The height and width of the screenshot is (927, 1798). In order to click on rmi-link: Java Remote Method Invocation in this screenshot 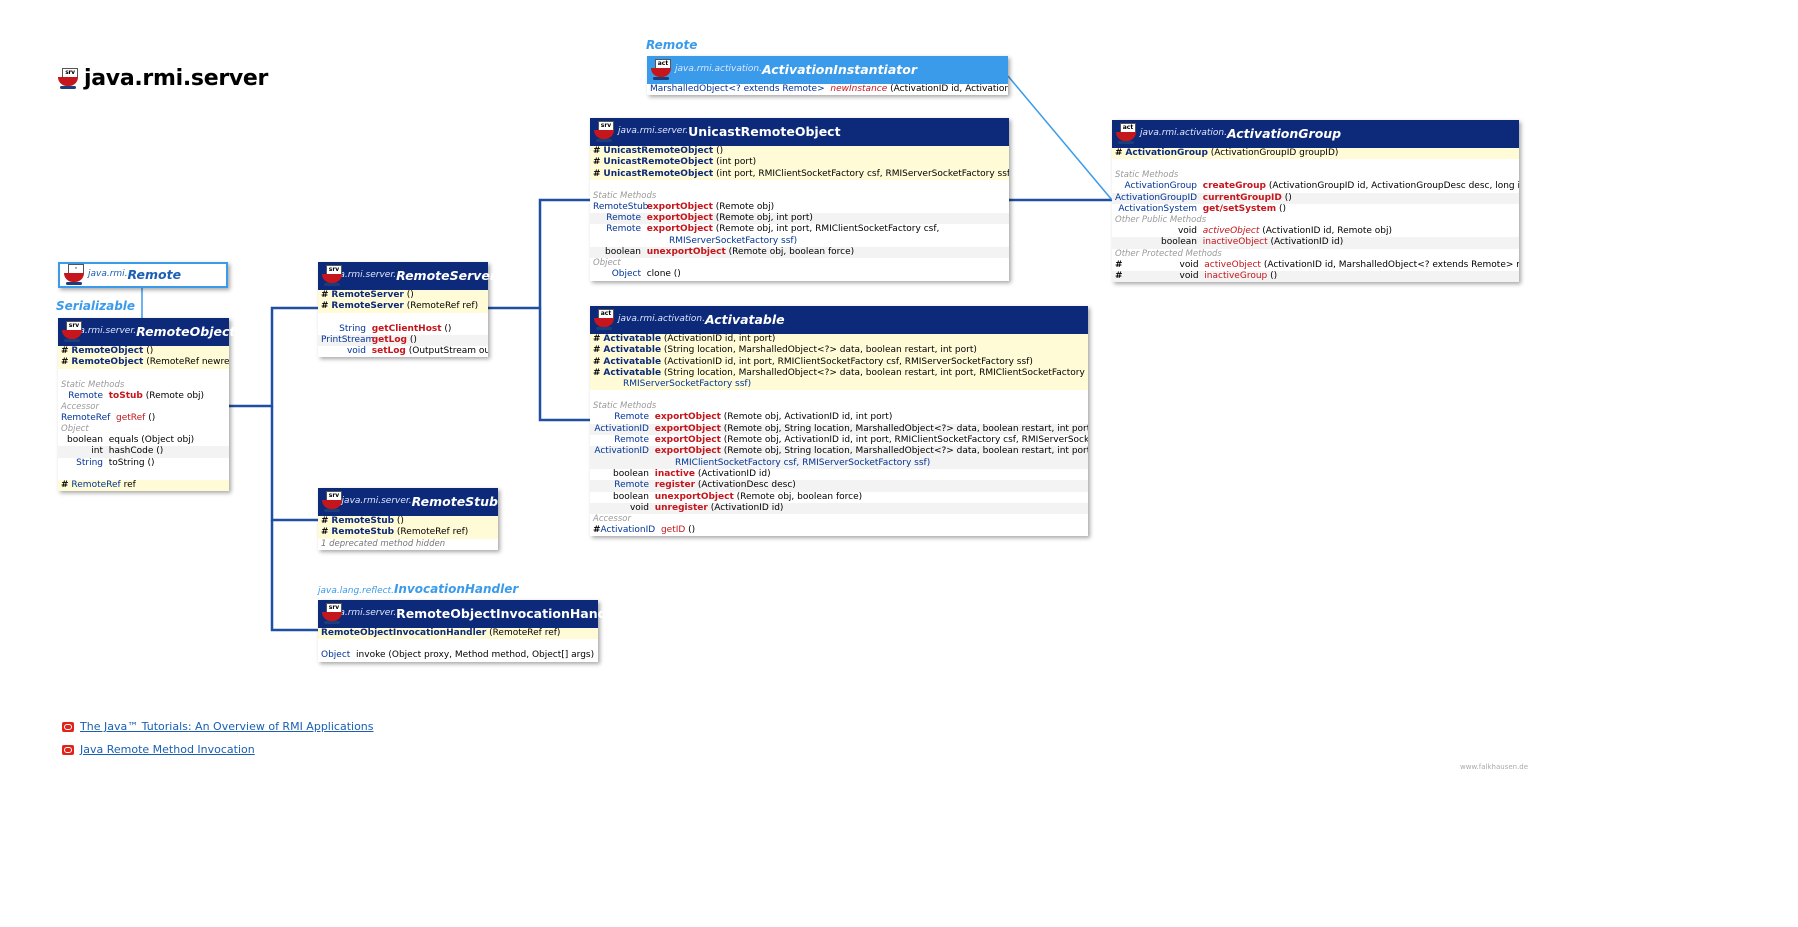, I will do `click(158, 749)`.